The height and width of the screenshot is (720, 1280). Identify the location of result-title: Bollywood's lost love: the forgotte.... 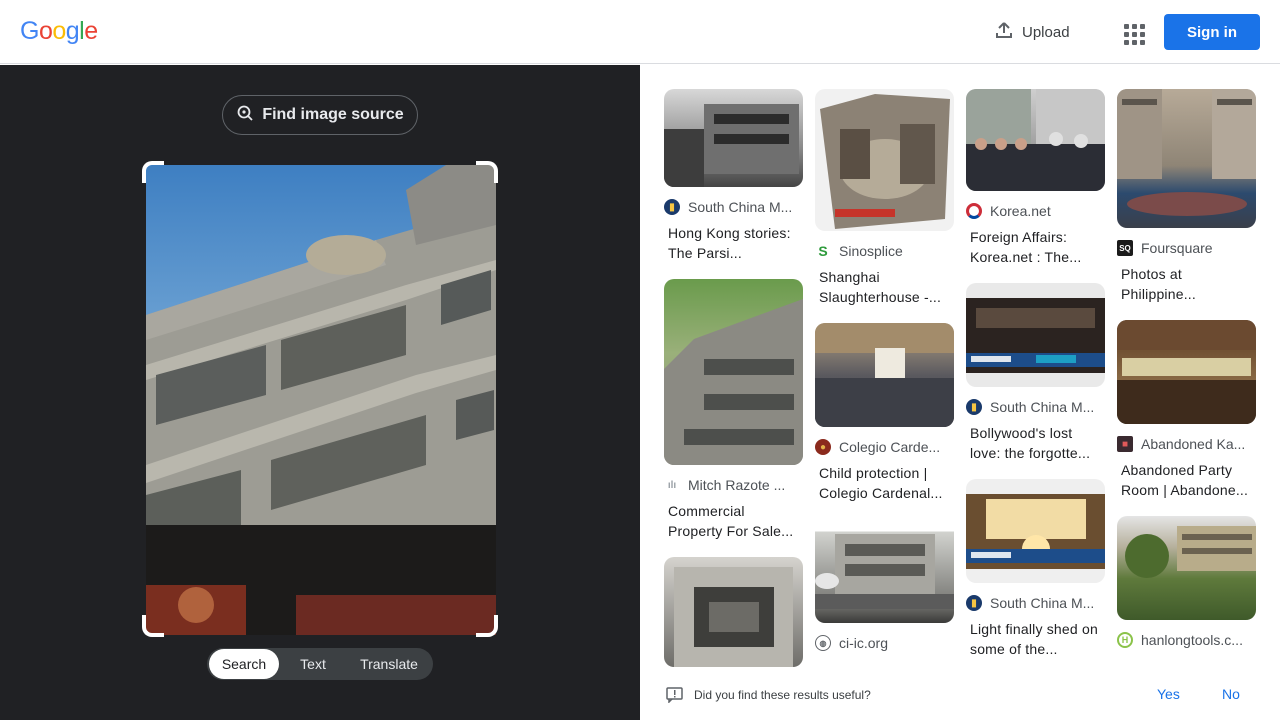
(1037, 443).